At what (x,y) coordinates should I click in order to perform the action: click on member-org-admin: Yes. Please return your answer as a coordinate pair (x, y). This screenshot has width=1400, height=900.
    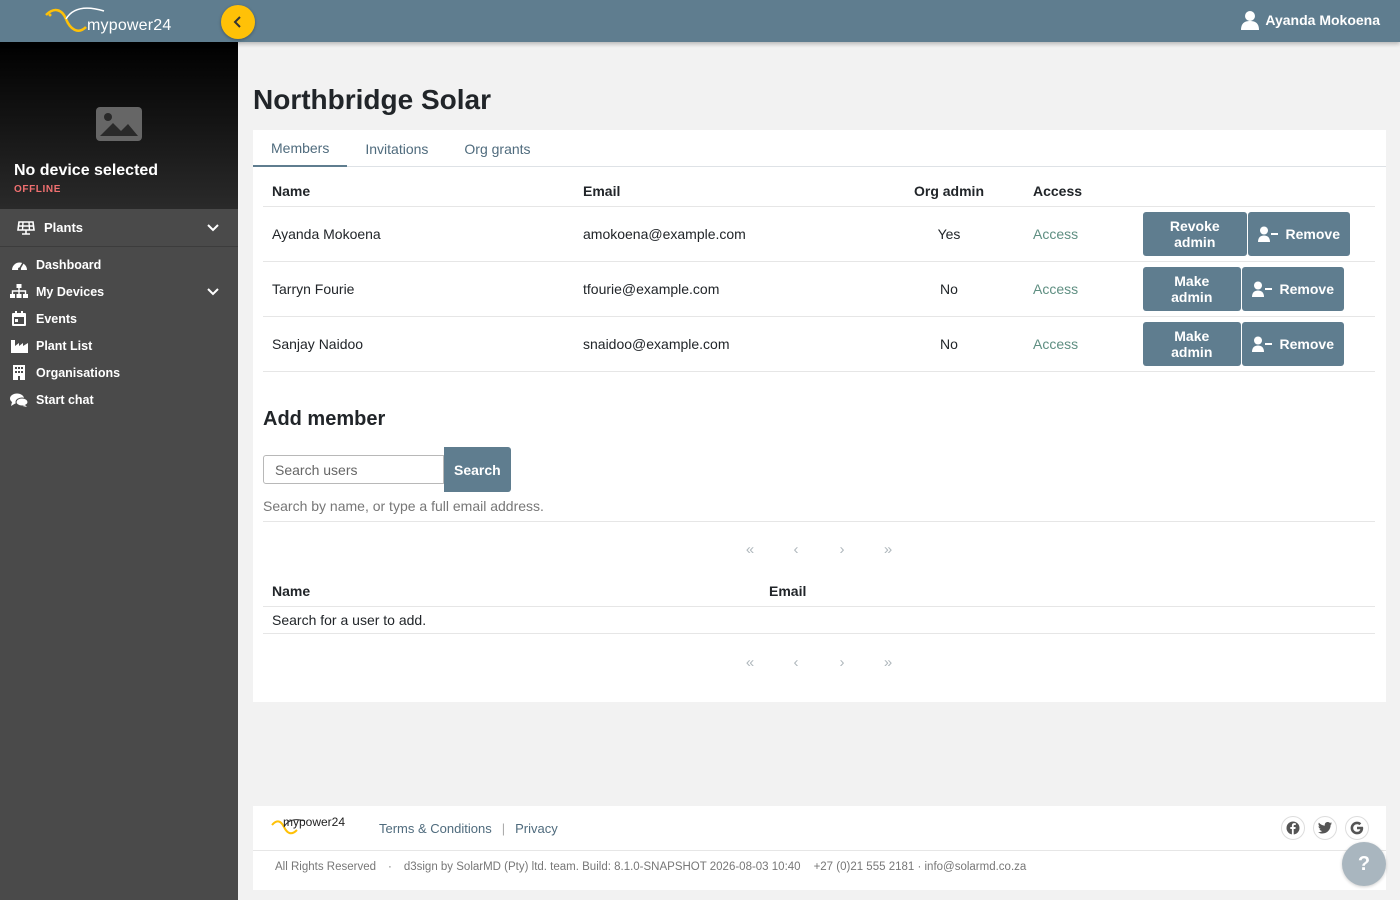
    Looking at the image, I should click on (949, 234).